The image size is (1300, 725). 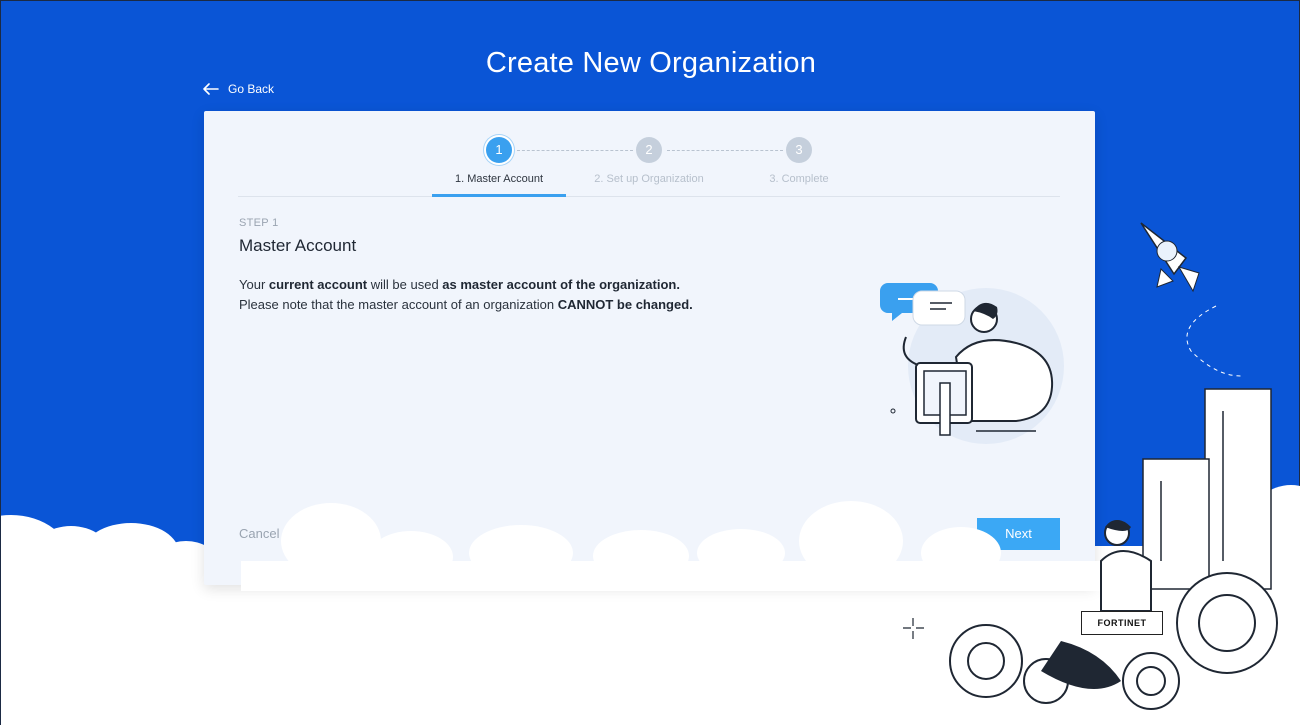 I want to click on tab-complete: 3. Complete, so click(x=799, y=179).